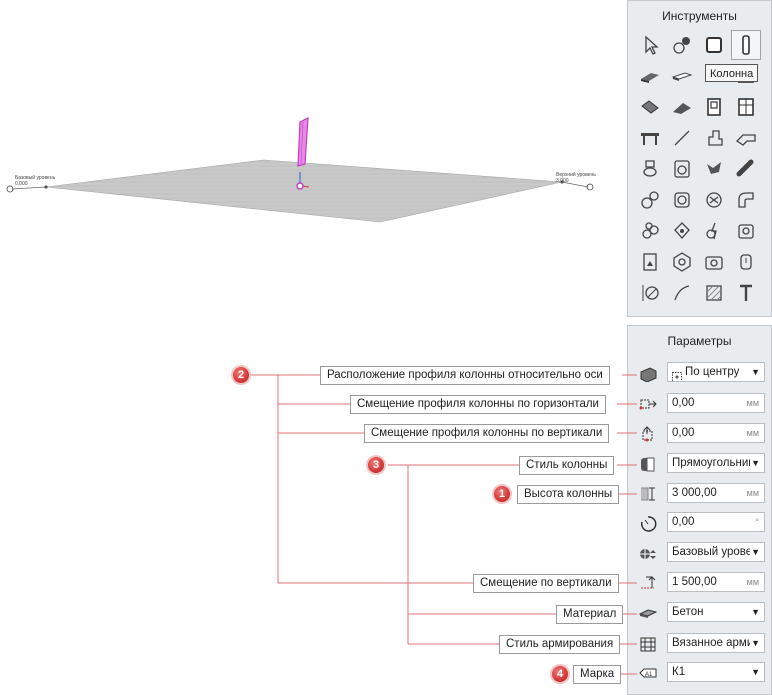 Image resolution: width=772 pixels, height=695 pixels. What do you see at coordinates (746, 293) in the screenshot?
I see `text-icon` at bounding box center [746, 293].